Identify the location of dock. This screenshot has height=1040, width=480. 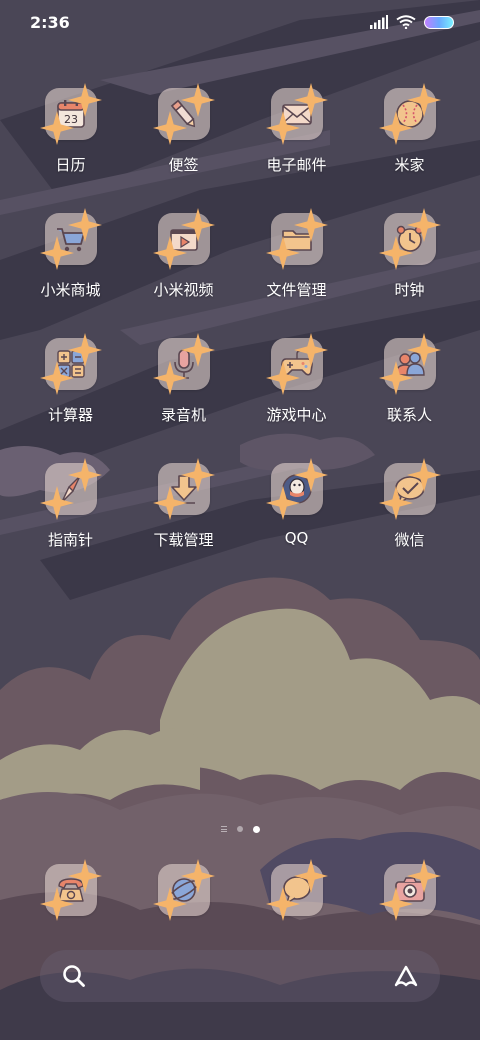
(240, 890).